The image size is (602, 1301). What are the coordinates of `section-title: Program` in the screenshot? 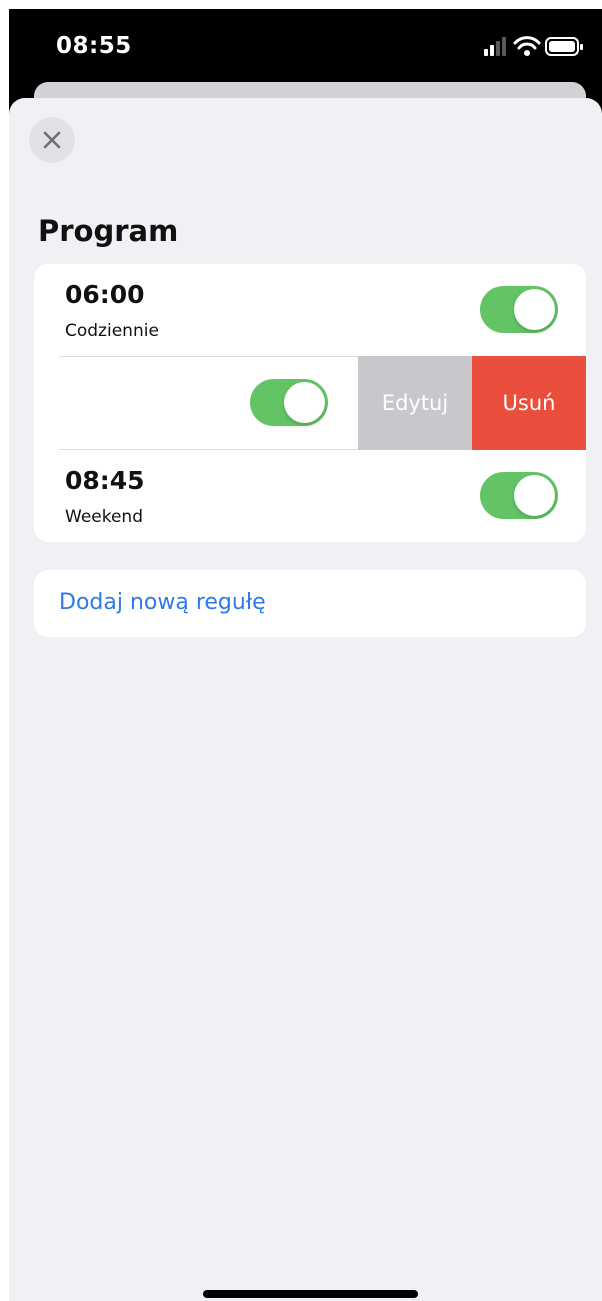 It's located at (108, 231).